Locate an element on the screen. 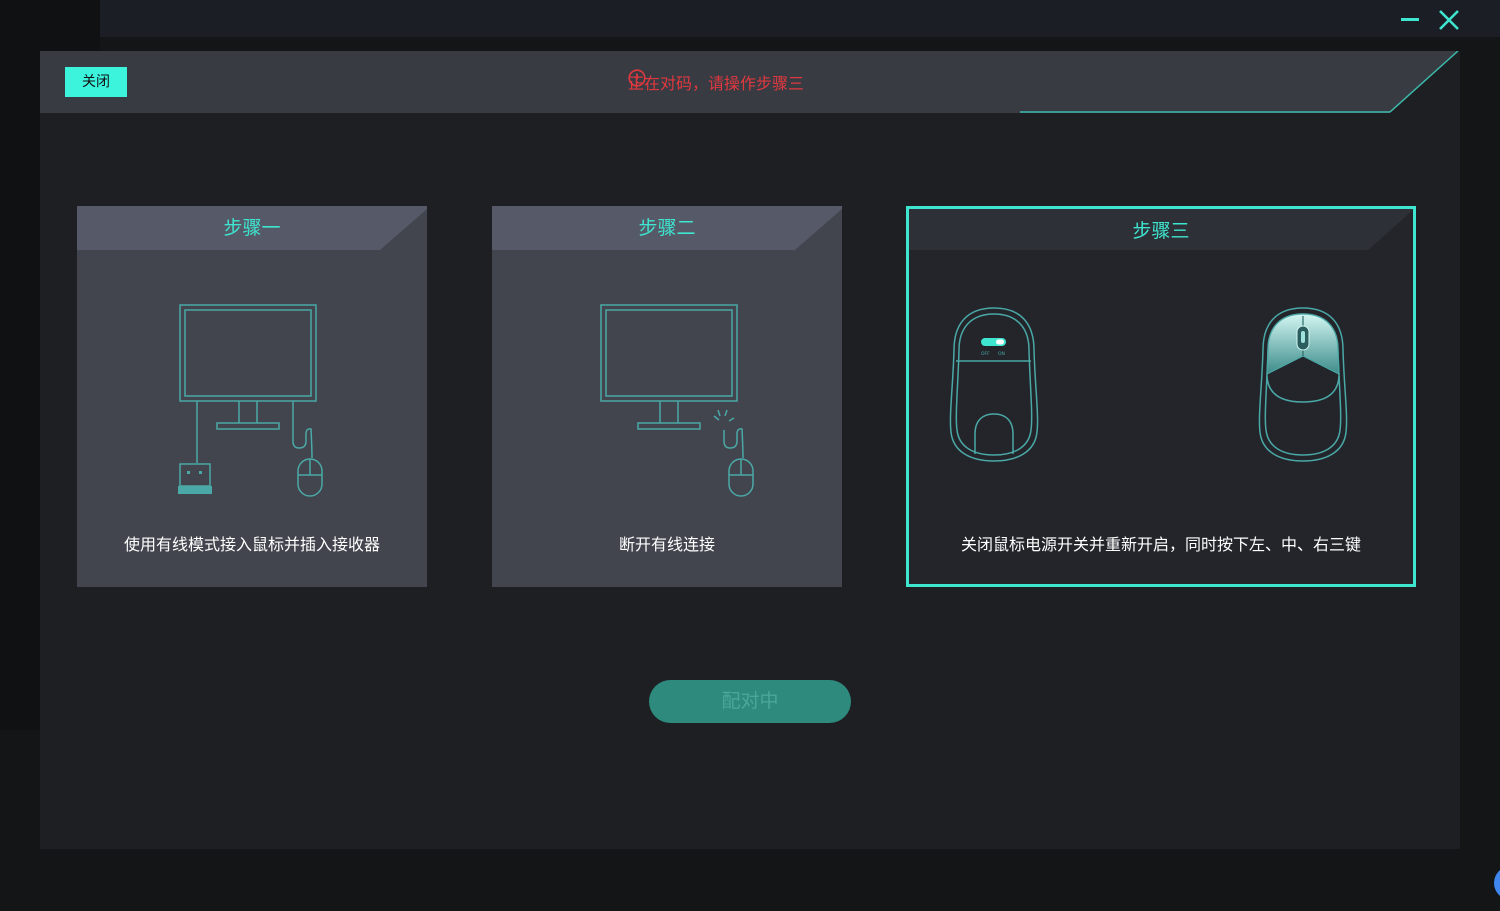 The image size is (1500, 911). dialog-header: 关闭 正在对码，请操作步骤三 is located at coordinates (750, 82).